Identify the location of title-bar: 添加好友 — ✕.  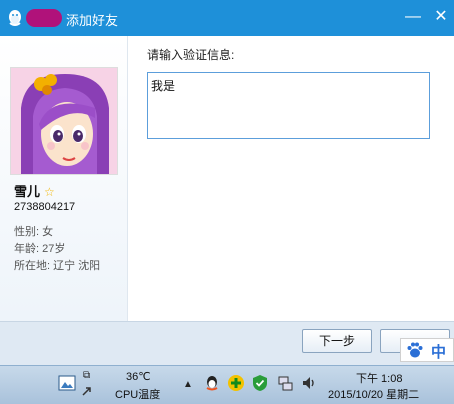
(227, 18).